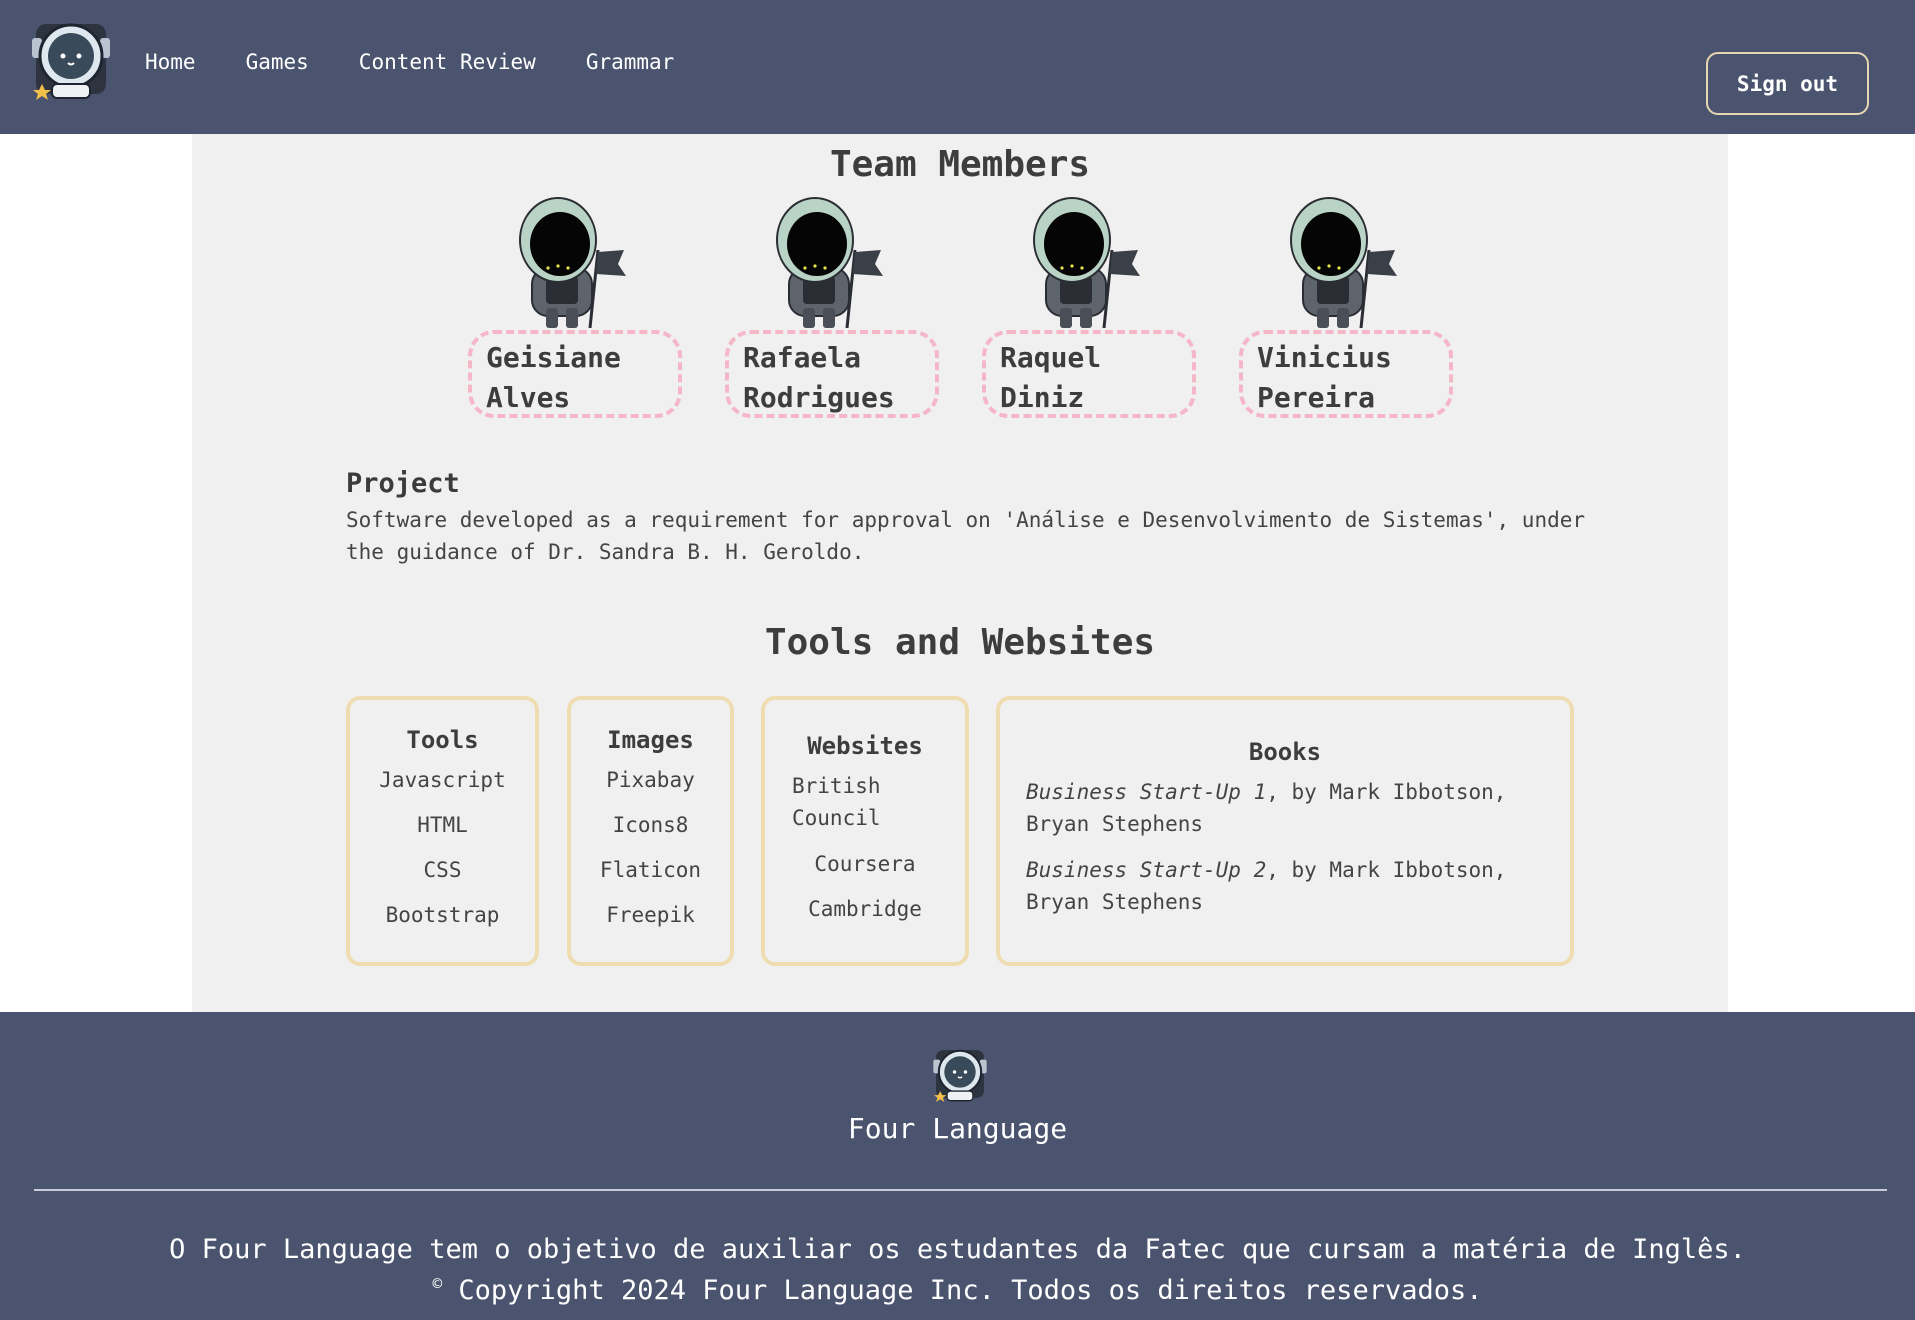 This screenshot has height=1320, width=1915. I want to click on team-member-card: Rafaela Rodrigues, so click(832, 306).